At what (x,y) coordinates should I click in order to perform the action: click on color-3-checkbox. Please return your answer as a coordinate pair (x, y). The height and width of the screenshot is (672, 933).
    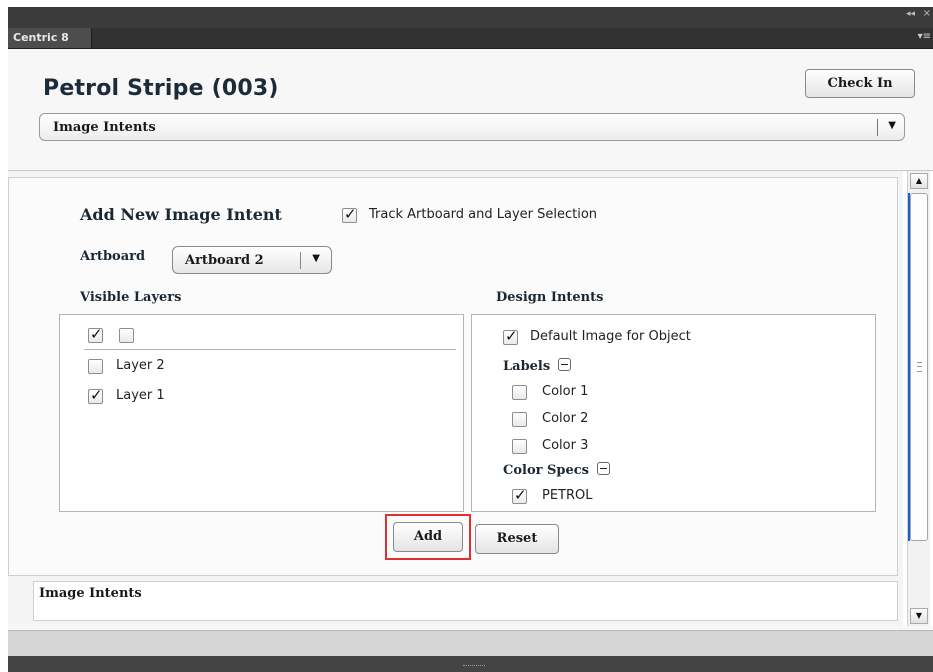
    Looking at the image, I should click on (519, 446).